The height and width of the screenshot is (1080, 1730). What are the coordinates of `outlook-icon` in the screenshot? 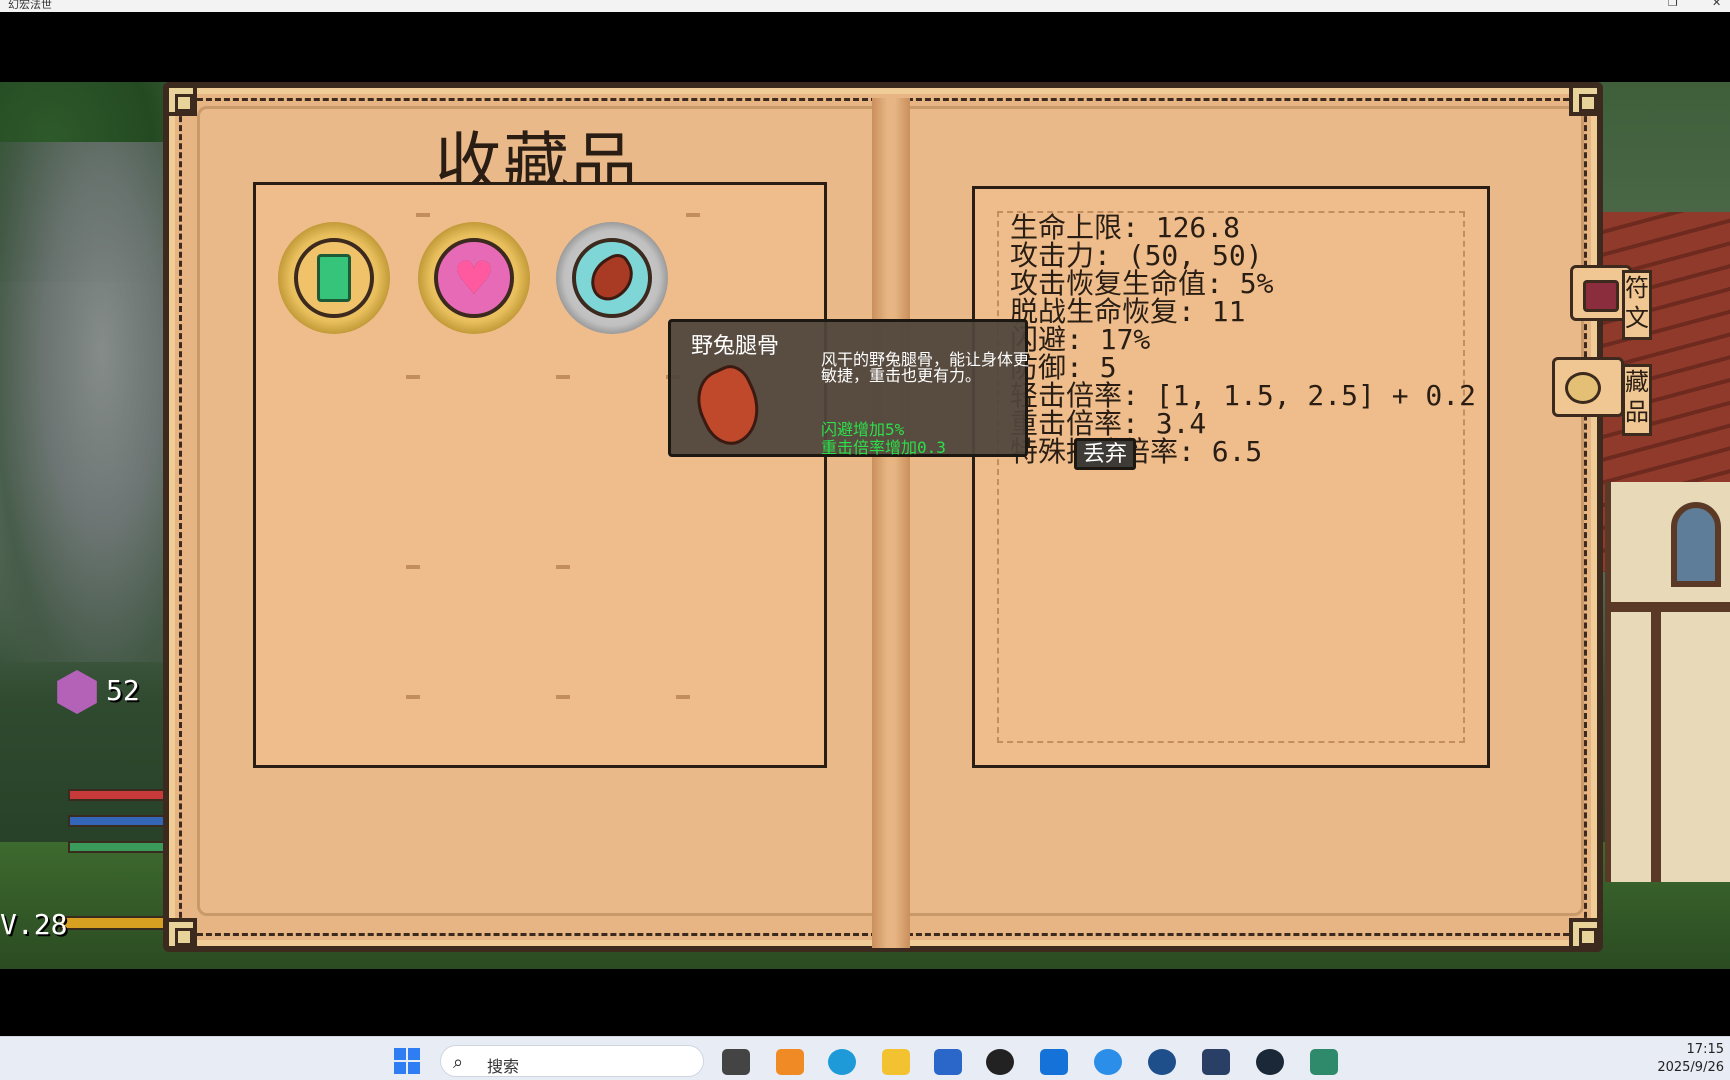 It's located at (1054, 1062).